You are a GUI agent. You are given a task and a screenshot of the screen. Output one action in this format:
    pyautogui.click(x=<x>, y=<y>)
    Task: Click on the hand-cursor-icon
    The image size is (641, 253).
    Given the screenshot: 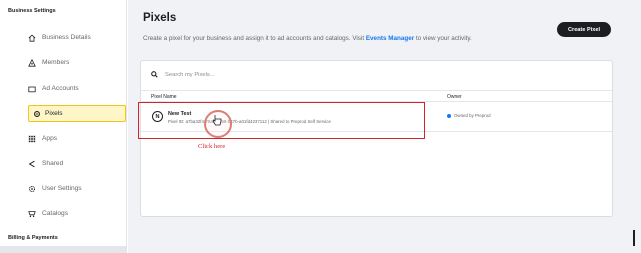 What is the action you would take?
    pyautogui.click(x=217, y=121)
    